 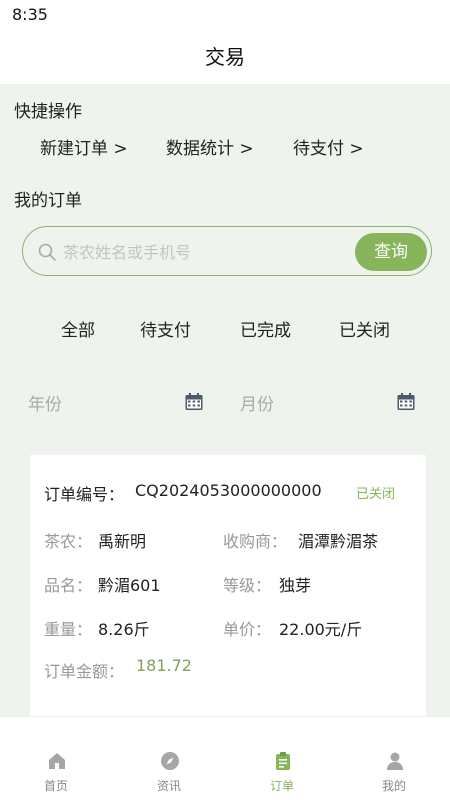 I want to click on price-label: 单价：, so click(x=247, y=629).